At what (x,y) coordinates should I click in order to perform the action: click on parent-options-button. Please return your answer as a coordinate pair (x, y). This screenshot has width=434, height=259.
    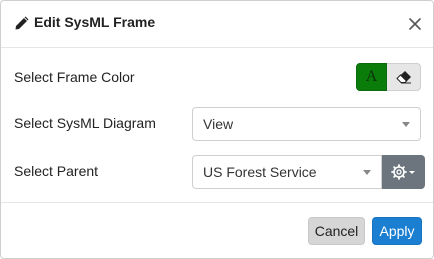
    Looking at the image, I should click on (403, 172).